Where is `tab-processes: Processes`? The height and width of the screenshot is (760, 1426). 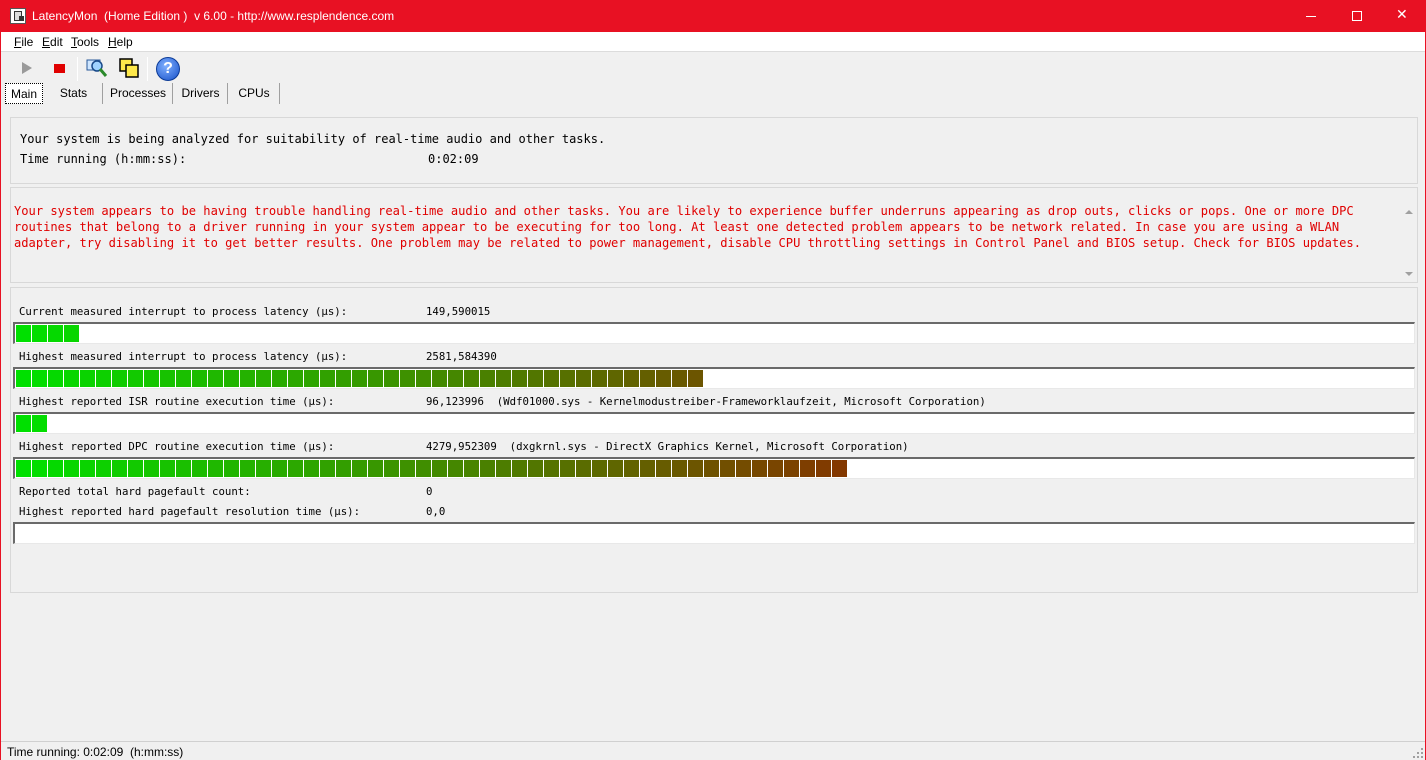 tab-processes: Processes is located at coordinates (138, 93).